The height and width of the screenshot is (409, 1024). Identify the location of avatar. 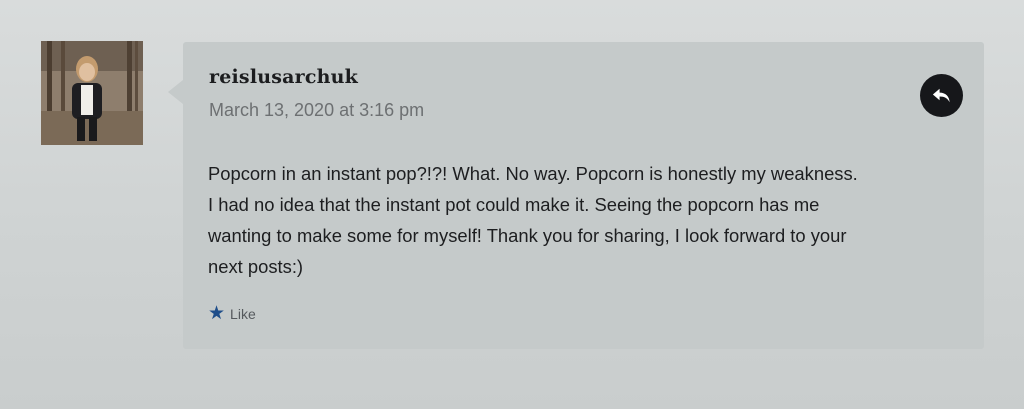
(92, 93).